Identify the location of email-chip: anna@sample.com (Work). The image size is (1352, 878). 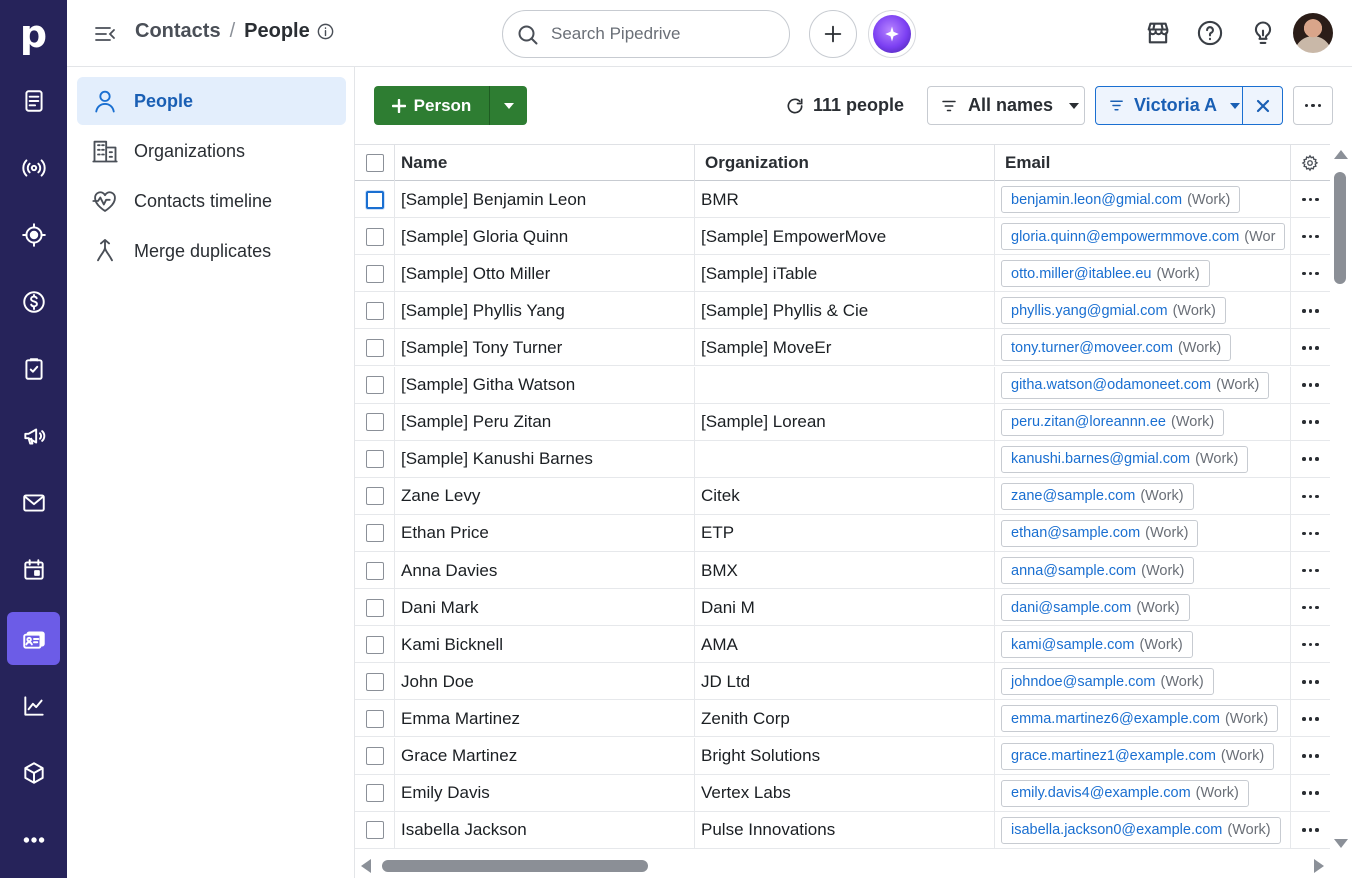
(1098, 570).